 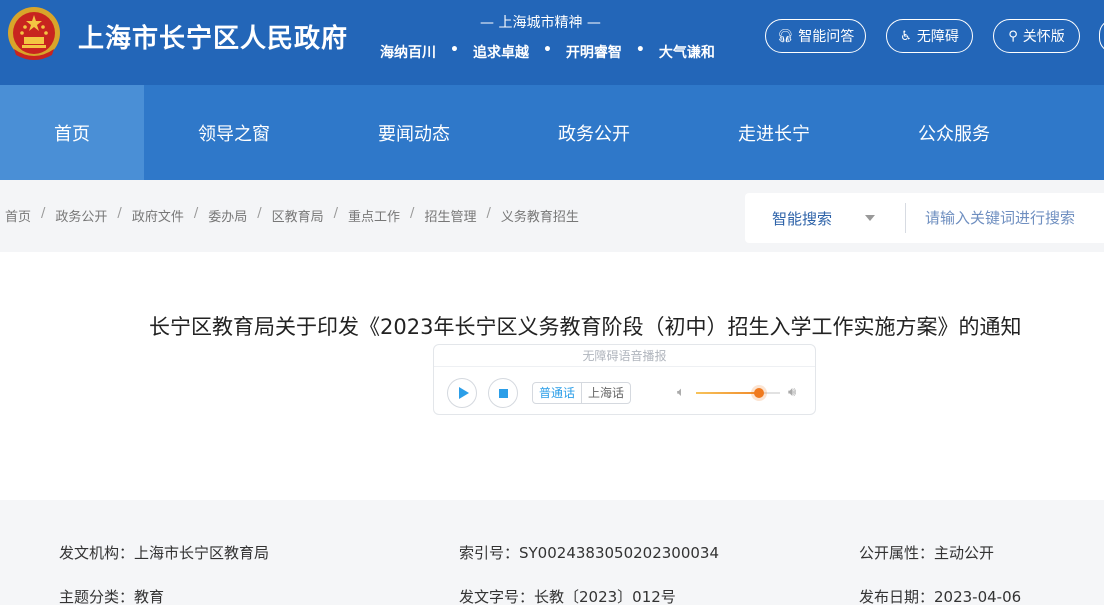 What do you see at coordinates (164, 553) in the screenshot?
I see `meta-issuer: 发文机构：上海市长宁区教育局` at bounding box center [164, 553].